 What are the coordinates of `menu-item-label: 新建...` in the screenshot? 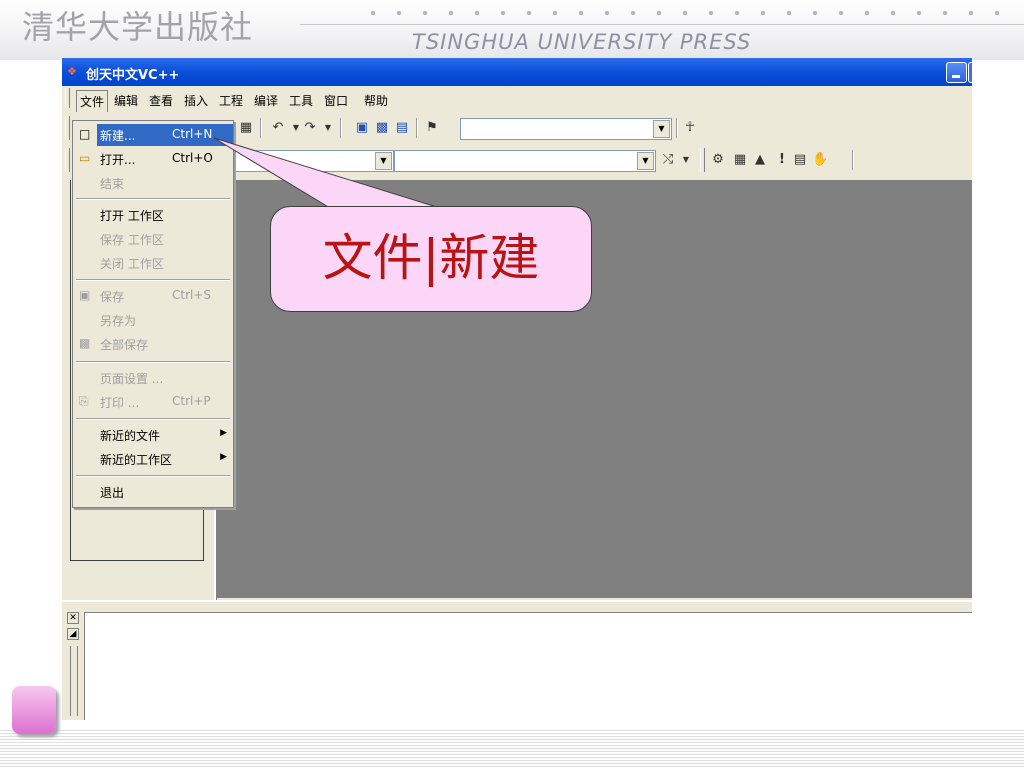 It's located at (118, 136).